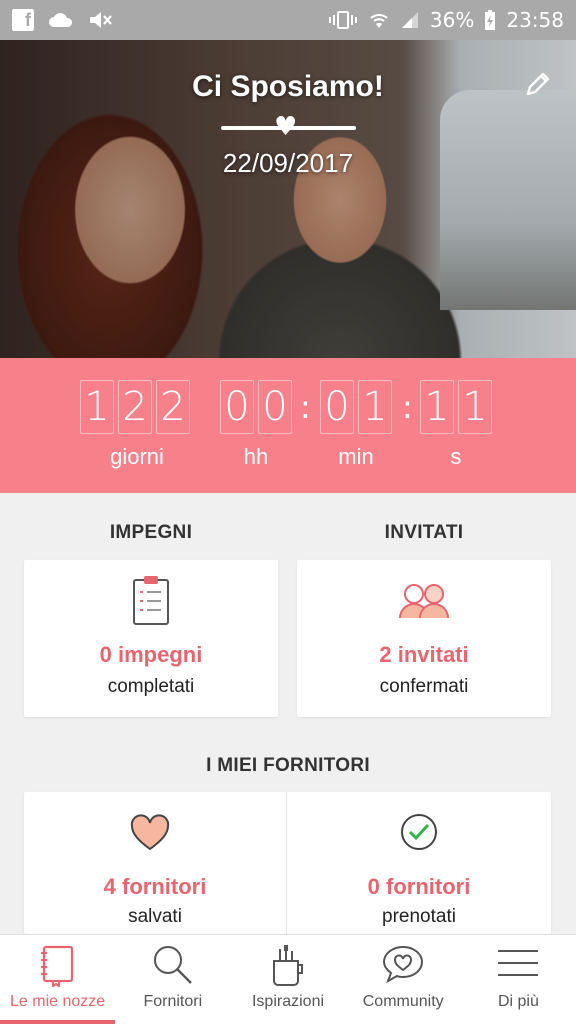 This screenshot has height=1024, width=576. I want to click on seconds-label: s, so click(456, 456).